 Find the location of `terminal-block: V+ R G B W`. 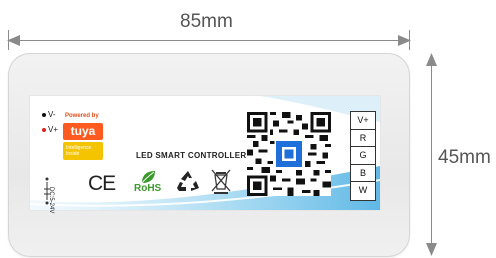

terminal-block: V+ R G B W is located at coordinates (363, 156).